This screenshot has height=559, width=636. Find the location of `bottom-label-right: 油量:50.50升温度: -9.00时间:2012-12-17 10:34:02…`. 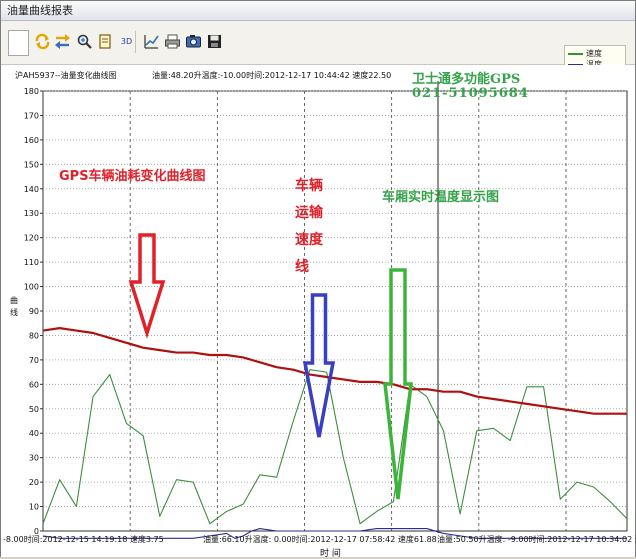

bottom-label-right: 油量:50.50升温度: -9.00时间:2012-12-17 10:34:02… is located at coordinates (536, 539).